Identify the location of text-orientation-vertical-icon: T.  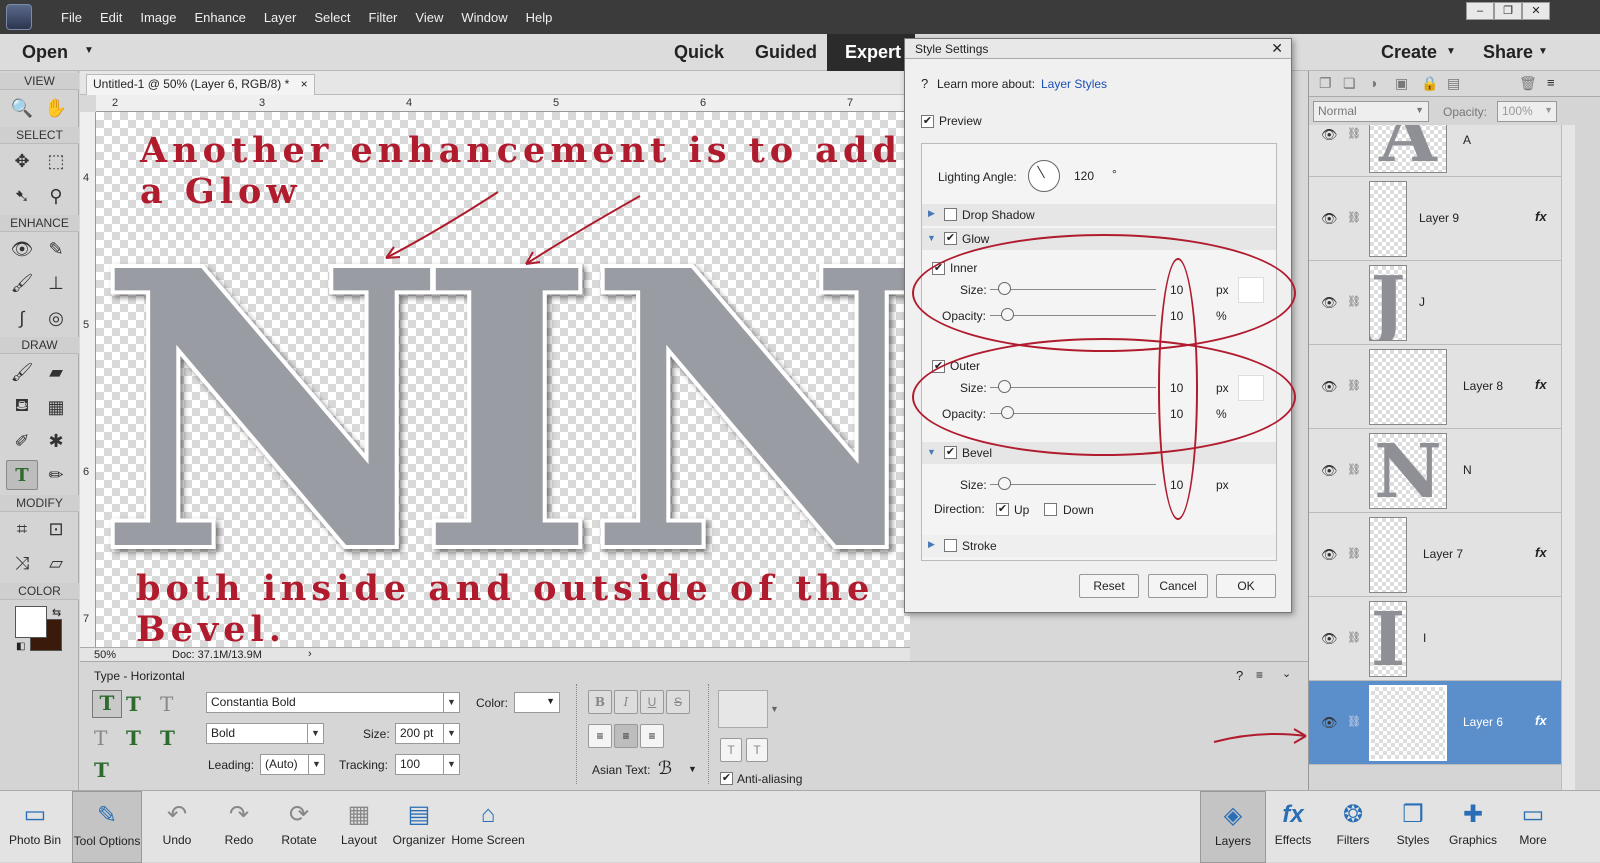
(757, 750).